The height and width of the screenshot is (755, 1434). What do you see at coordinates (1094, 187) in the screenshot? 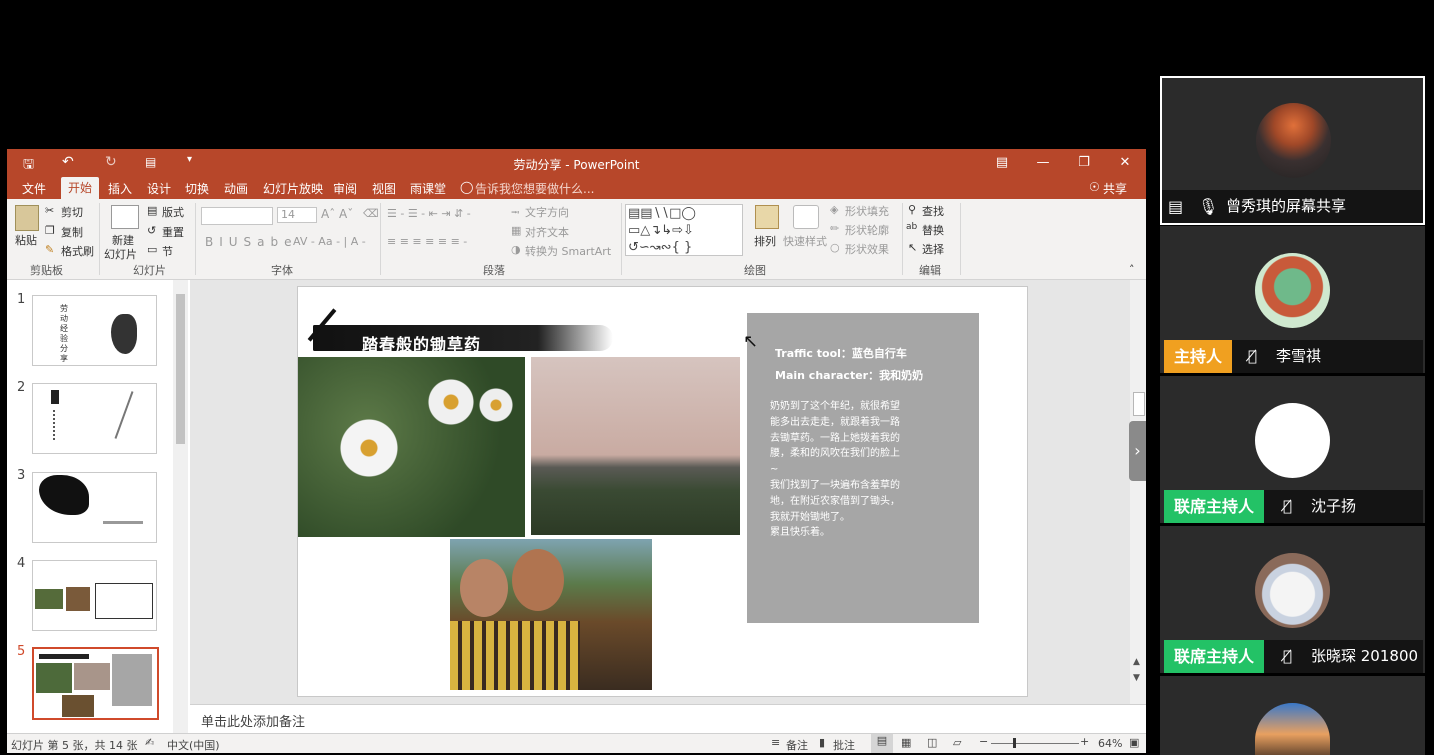
I see `share-icon: ☉` at bounding box center [1094, 187].